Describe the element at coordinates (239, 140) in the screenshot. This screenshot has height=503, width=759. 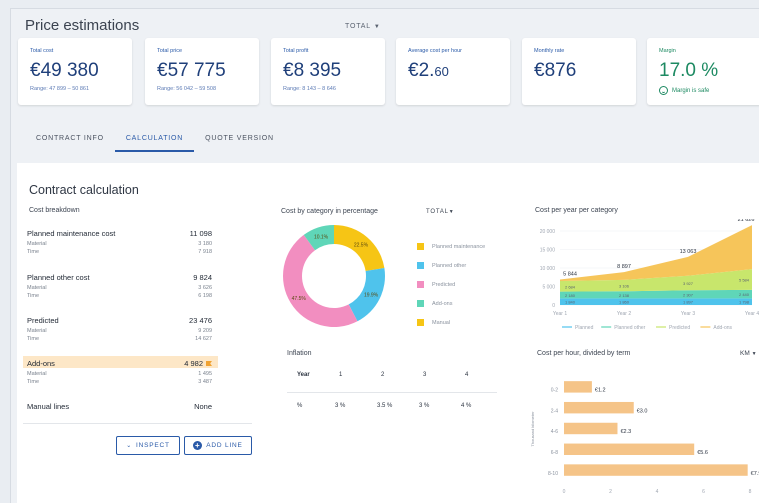
I see `tab-quote-version: QUOTE VERSION` at that location.